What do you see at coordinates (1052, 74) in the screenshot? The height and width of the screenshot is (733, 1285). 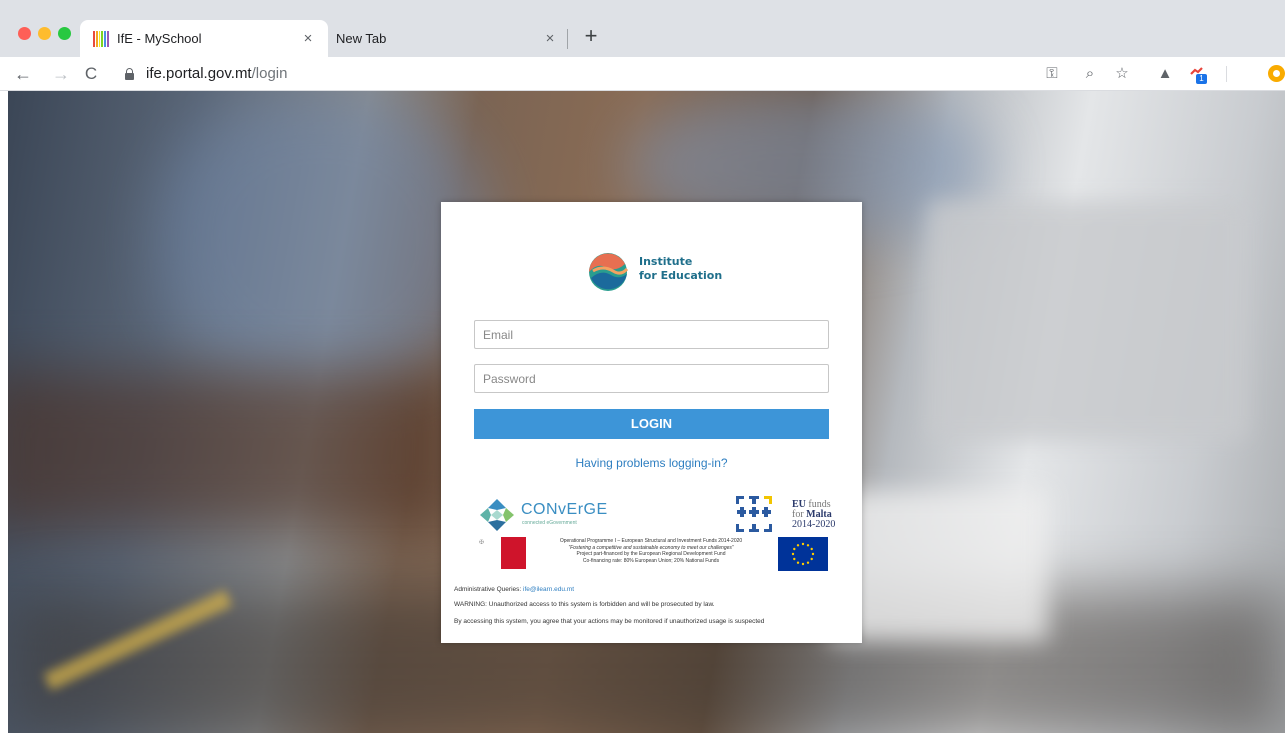 I see `key-icon: ⚿` at bounding box center [1052, 74].